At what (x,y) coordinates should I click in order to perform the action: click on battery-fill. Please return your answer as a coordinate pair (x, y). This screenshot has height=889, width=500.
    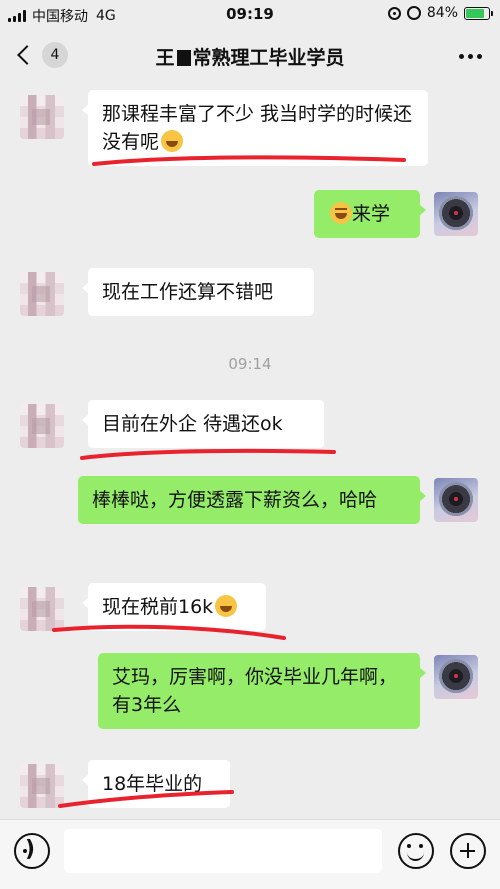
    Looking at the image, I should click on (475, 13).